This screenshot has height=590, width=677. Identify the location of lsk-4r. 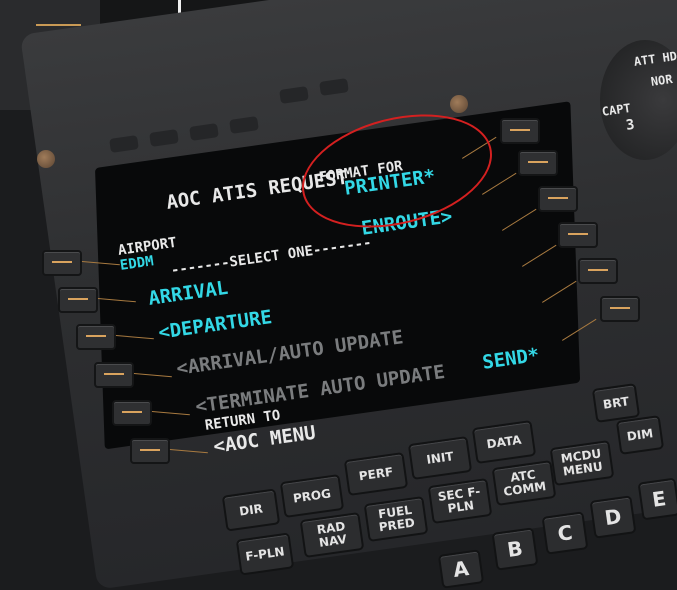
(578, 235).